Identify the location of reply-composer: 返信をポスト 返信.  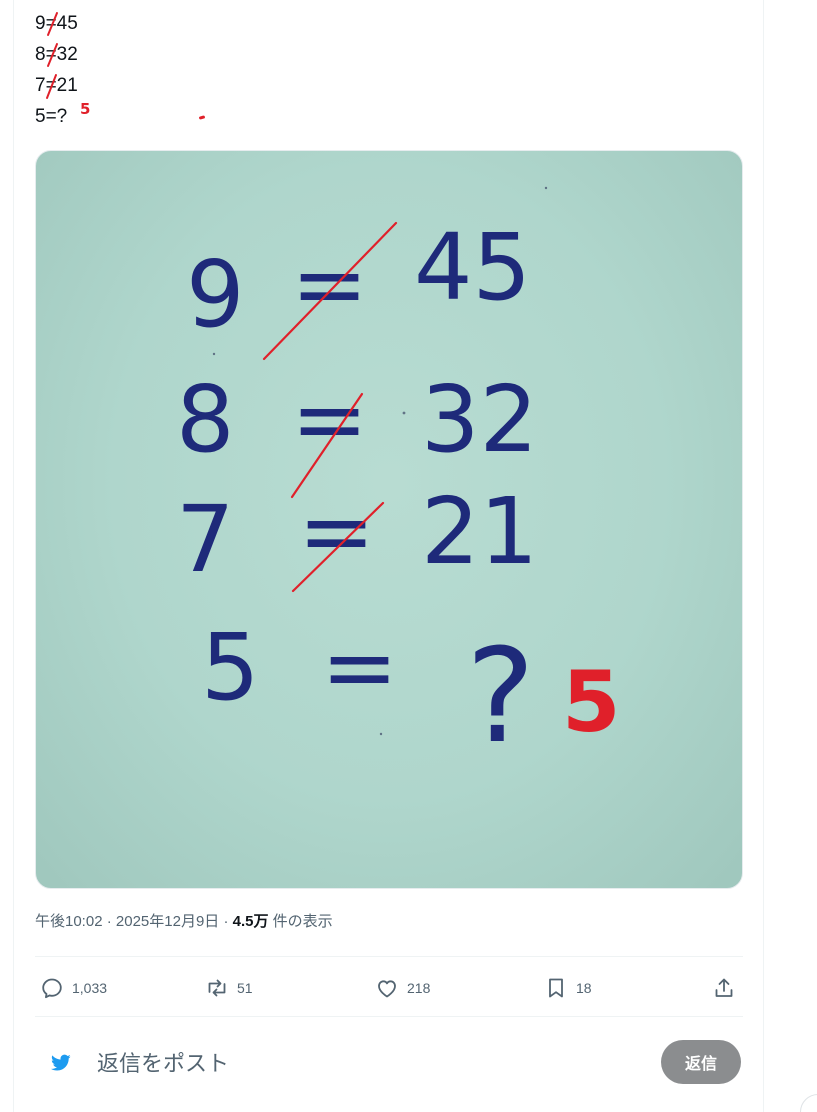
(389, 1062).